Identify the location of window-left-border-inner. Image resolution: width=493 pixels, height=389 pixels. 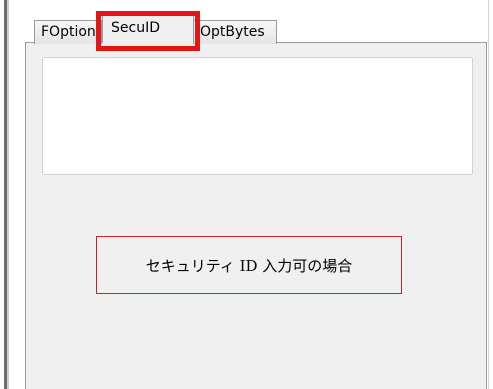
(8, 194).